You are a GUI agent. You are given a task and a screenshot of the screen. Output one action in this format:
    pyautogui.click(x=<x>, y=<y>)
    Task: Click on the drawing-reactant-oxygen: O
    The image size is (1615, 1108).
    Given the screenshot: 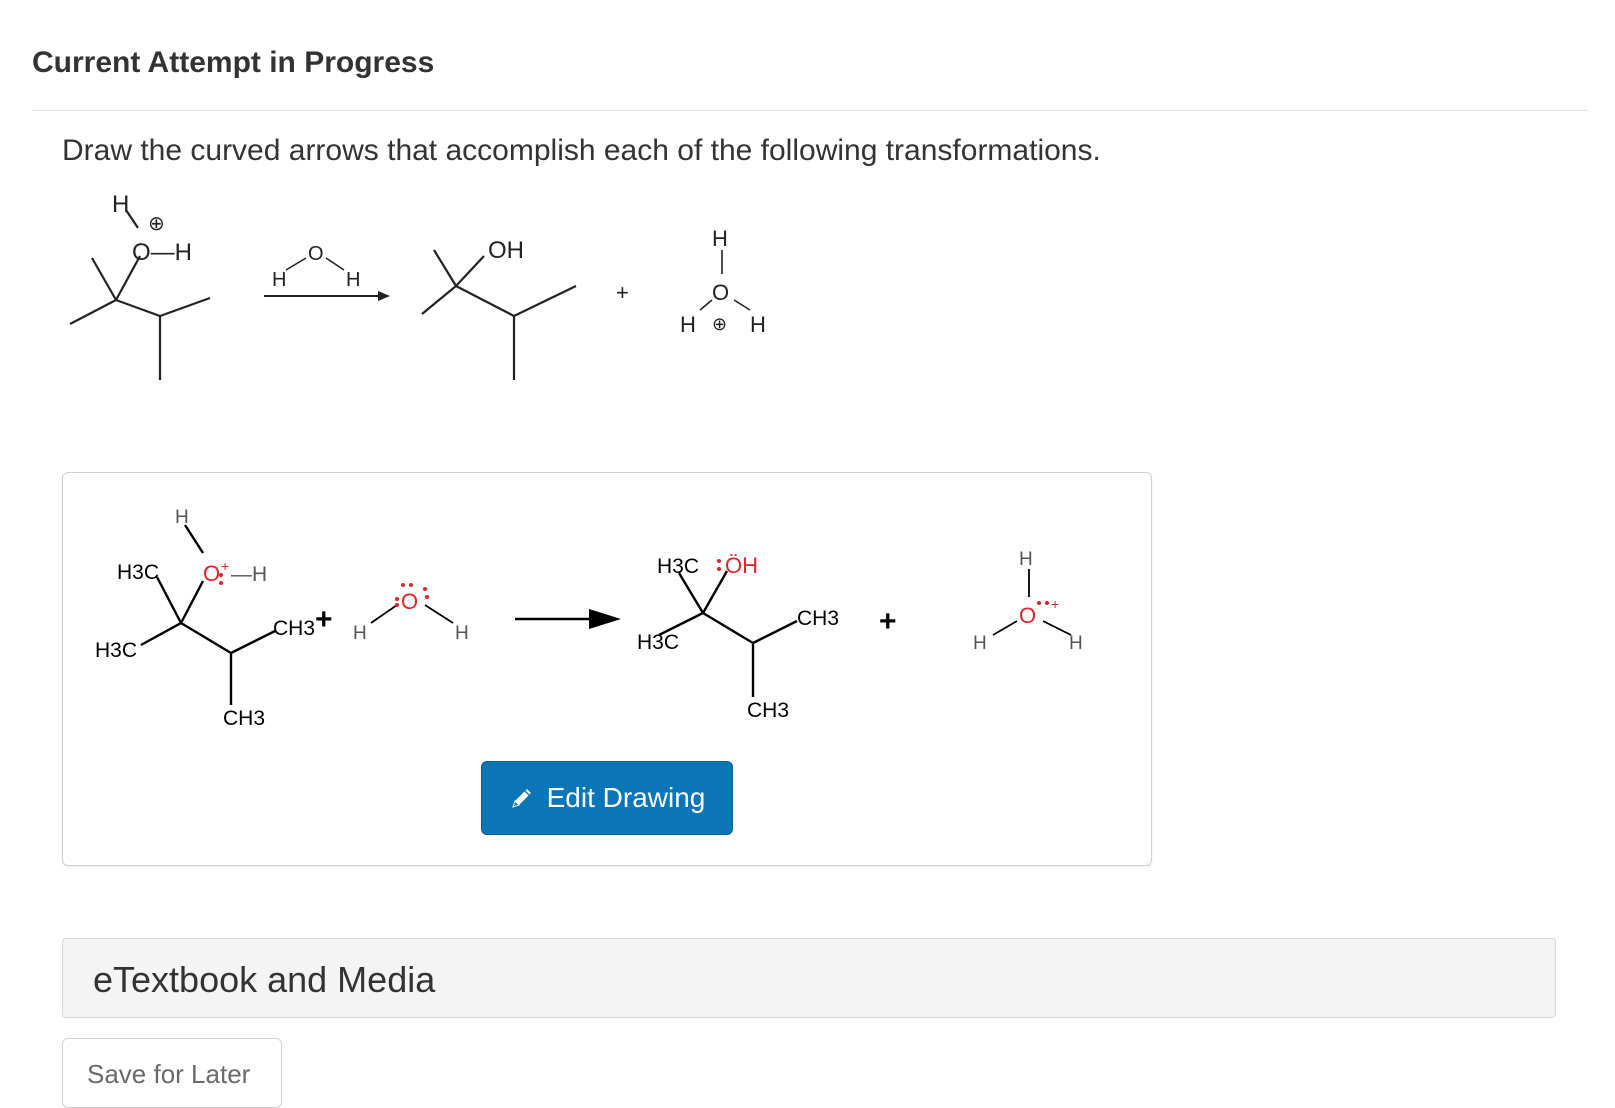 What is the action you would take?
    pyautogui.click(x=211, y=573)
    